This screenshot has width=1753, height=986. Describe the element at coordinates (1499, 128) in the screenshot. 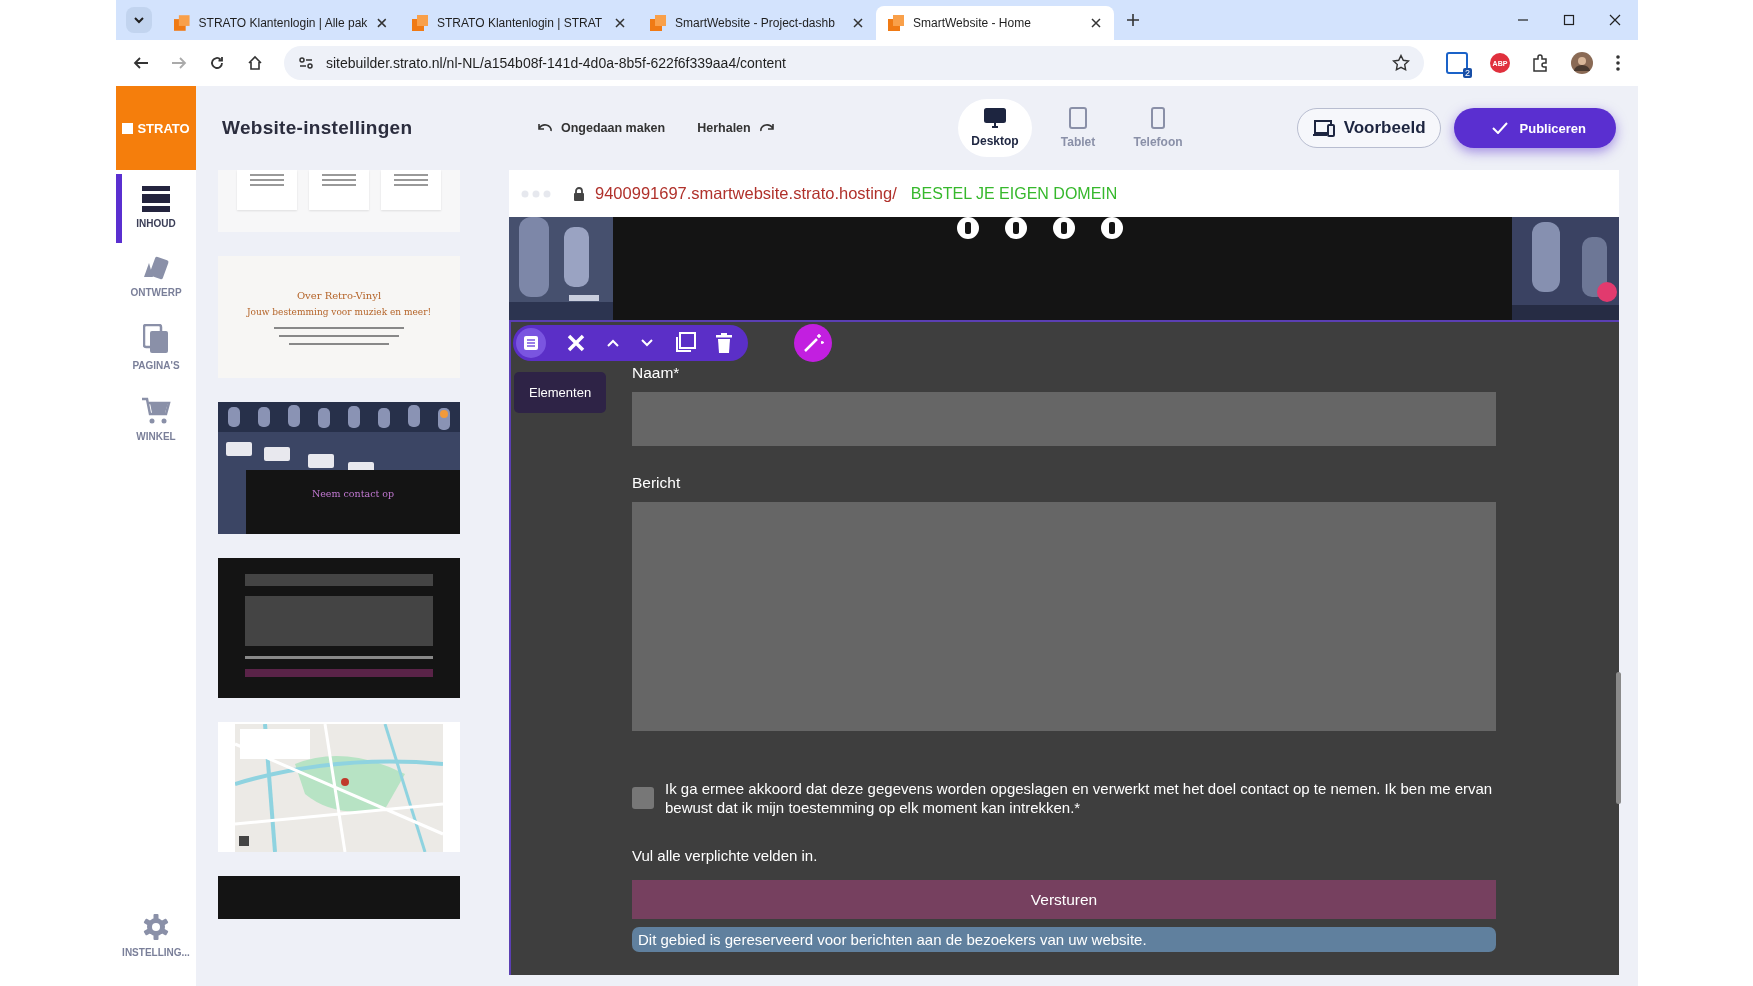

I see `checkmark-icon` at that location.